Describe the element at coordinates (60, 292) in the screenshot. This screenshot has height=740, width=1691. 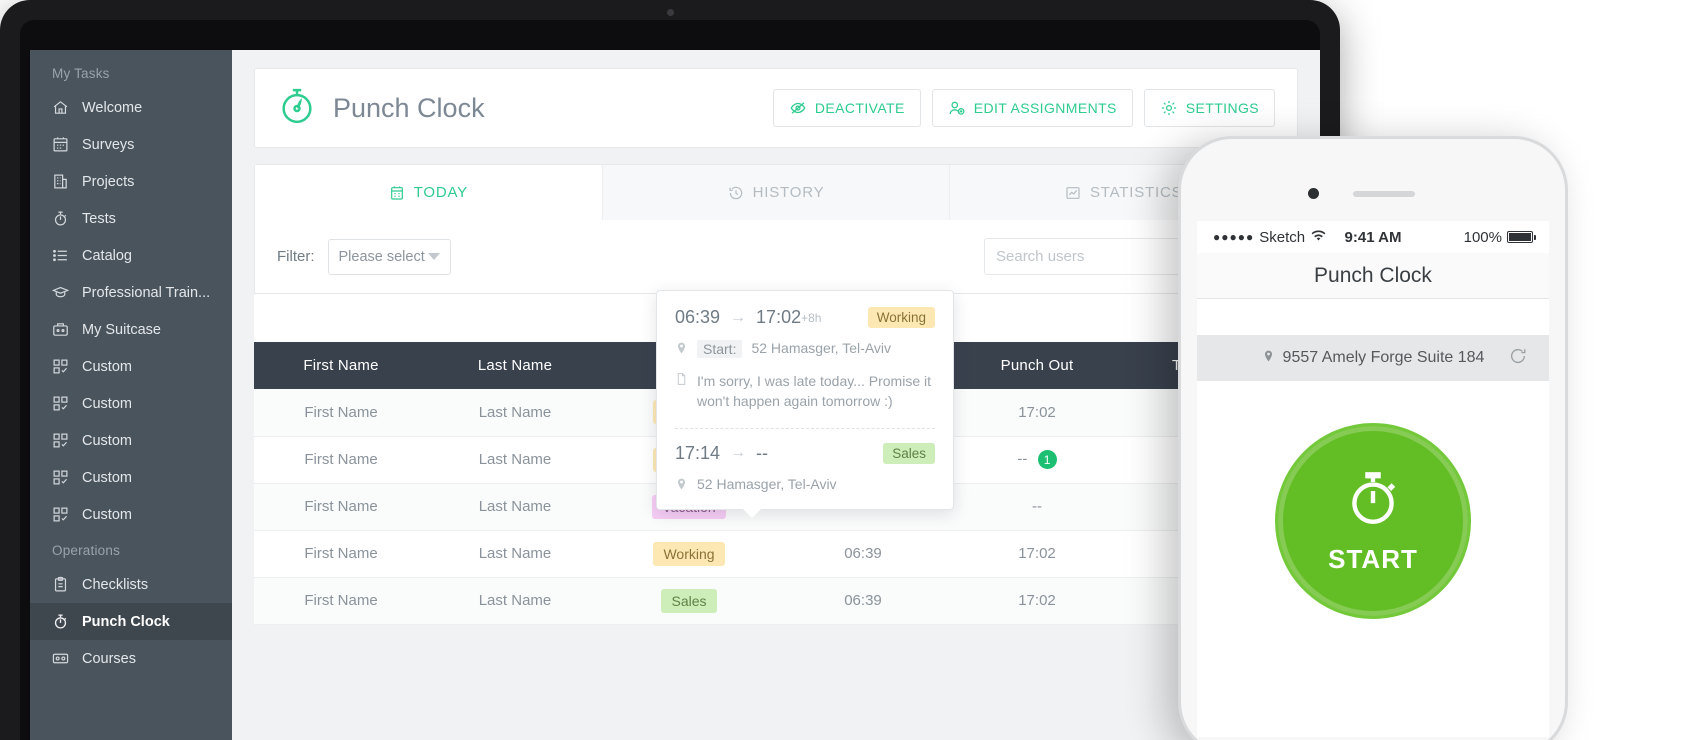
I see `graduation-cap-icon` at that location.